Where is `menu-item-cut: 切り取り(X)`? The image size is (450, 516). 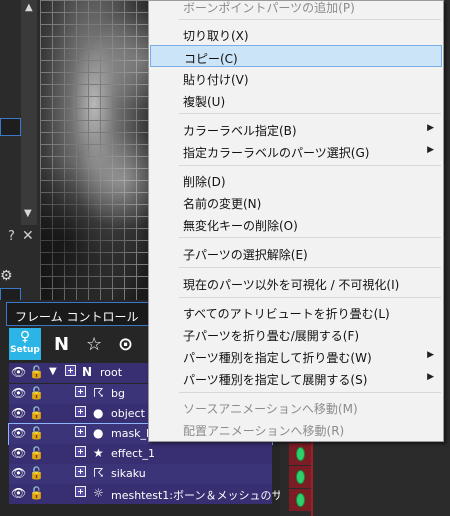
menu-item-cut: 切り取り(X) is located at coordinates (296, 34).